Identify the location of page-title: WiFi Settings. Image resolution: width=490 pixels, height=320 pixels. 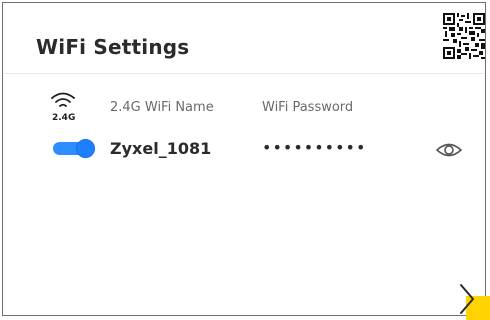
(113, 47).